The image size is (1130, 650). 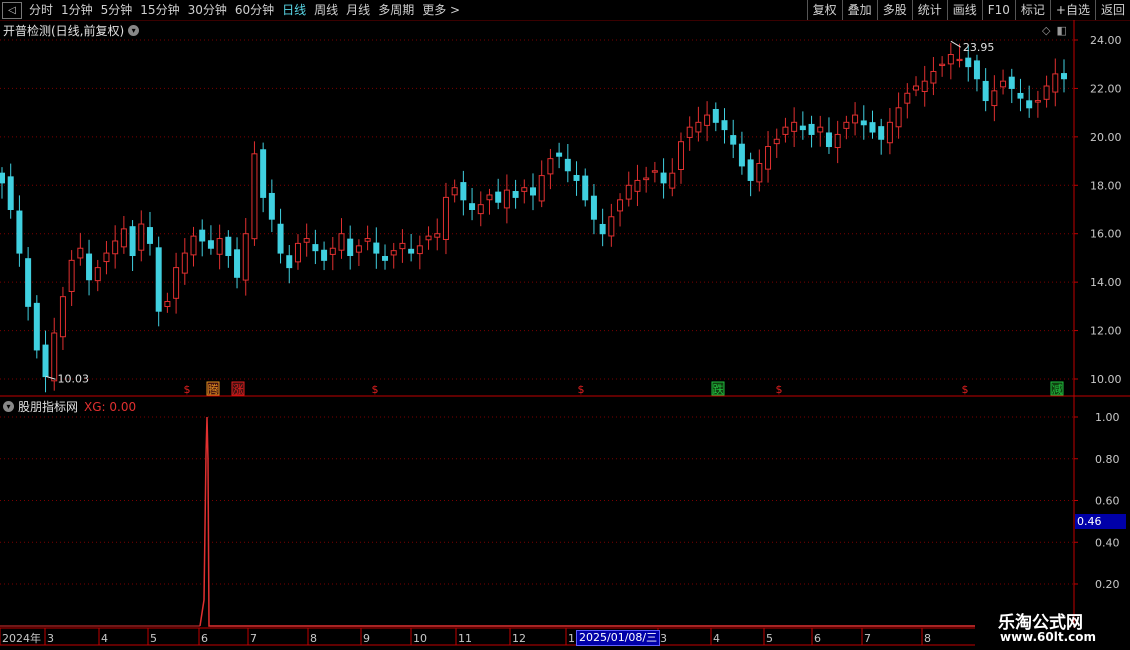 I want to click on time-label-6: 8, so click(x=313, y=638).